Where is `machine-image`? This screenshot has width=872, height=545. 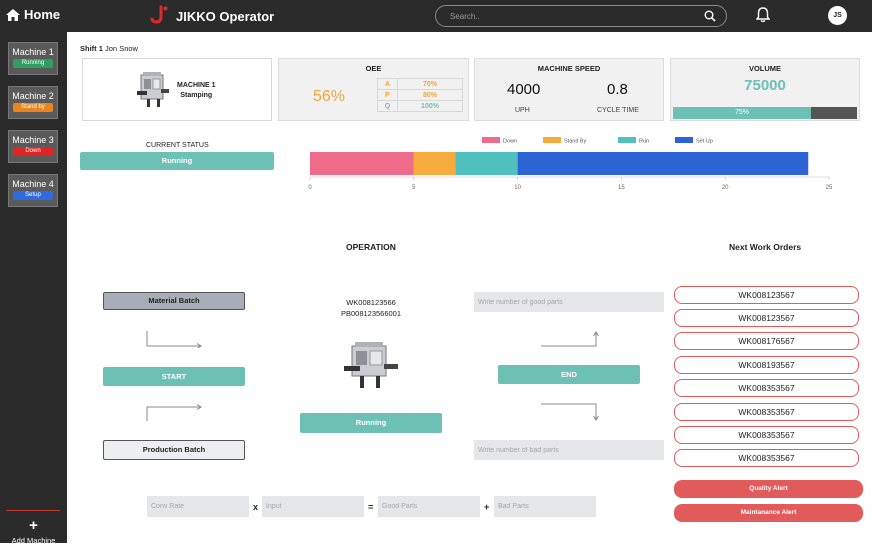 machine-image is located at coordinates (153, 89).